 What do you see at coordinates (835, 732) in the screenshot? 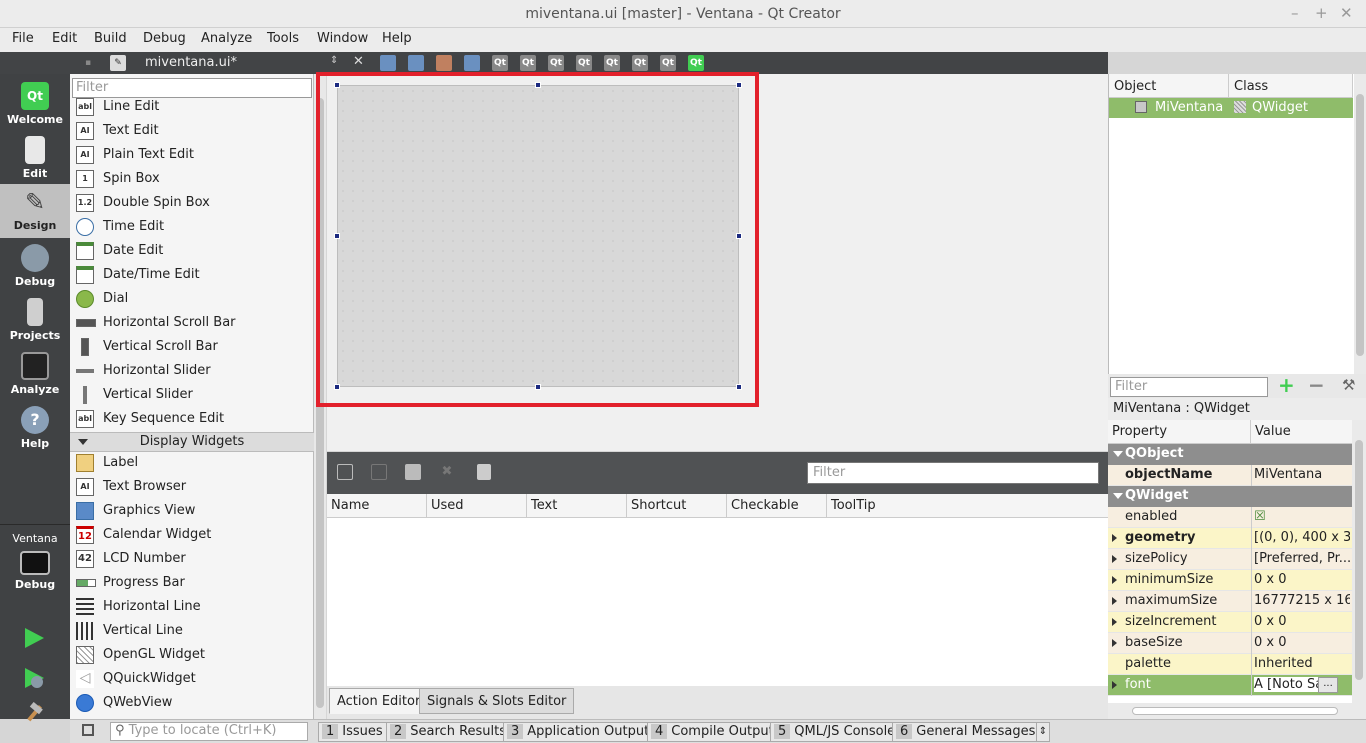
I see `output-tab-qml-console: 5 QML/JS Console` at bounding box center [835, 732].